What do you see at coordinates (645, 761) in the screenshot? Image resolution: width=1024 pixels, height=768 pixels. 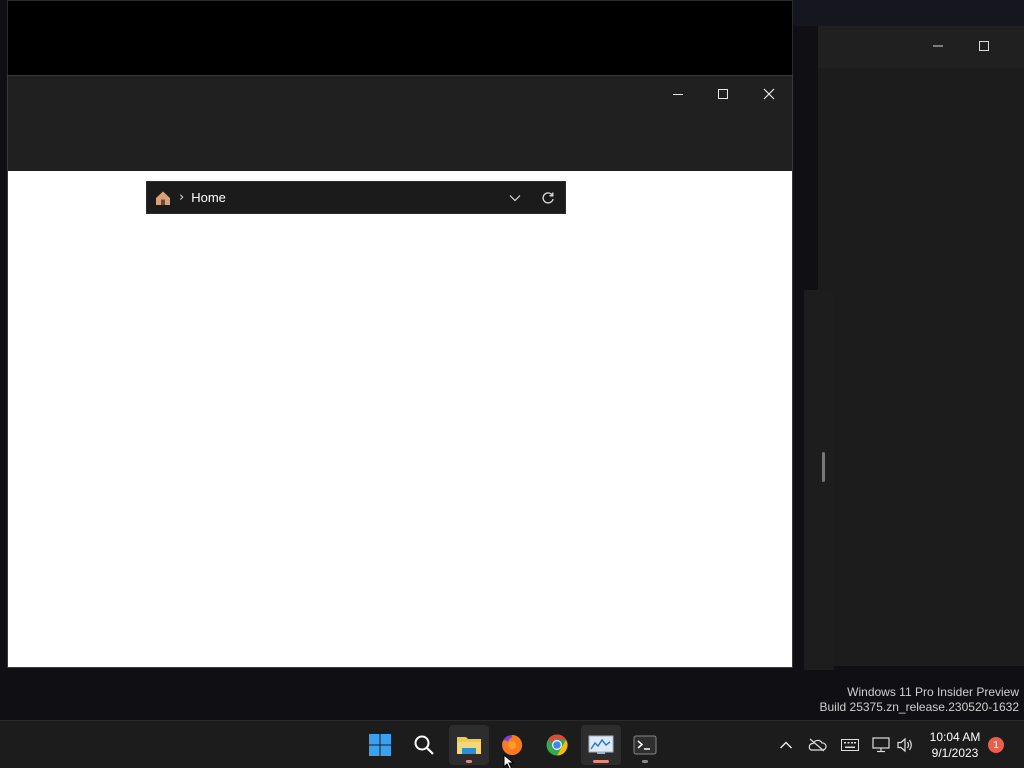 I see `taskbar-running-indicator` at bounding box center [645, 761].